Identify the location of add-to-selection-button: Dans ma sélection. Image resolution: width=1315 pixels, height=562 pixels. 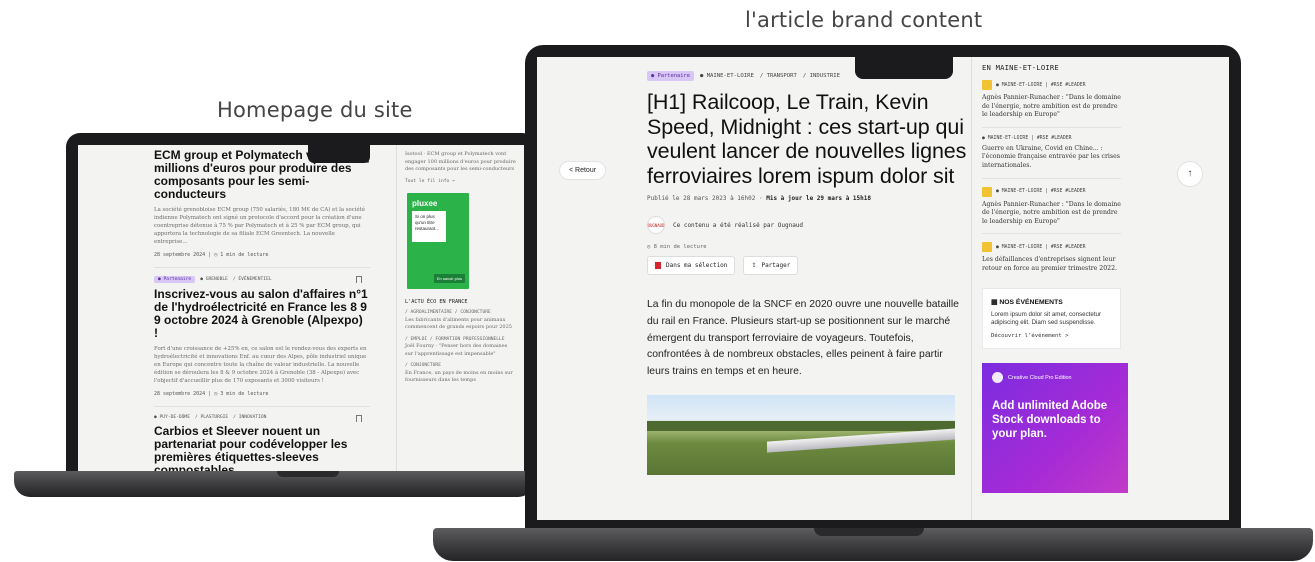
(691, 265).